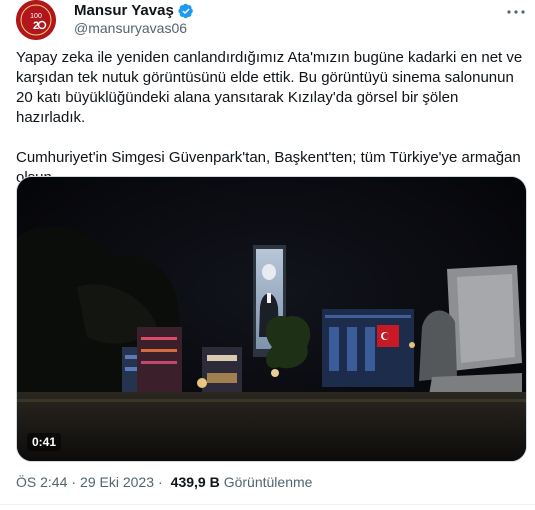 The width and height of the screenshot is (535, 510). What do you see at coordinates (36, 16) in the screenshot?
I see `avatar-text: 100` at bounding box center [36, 16].